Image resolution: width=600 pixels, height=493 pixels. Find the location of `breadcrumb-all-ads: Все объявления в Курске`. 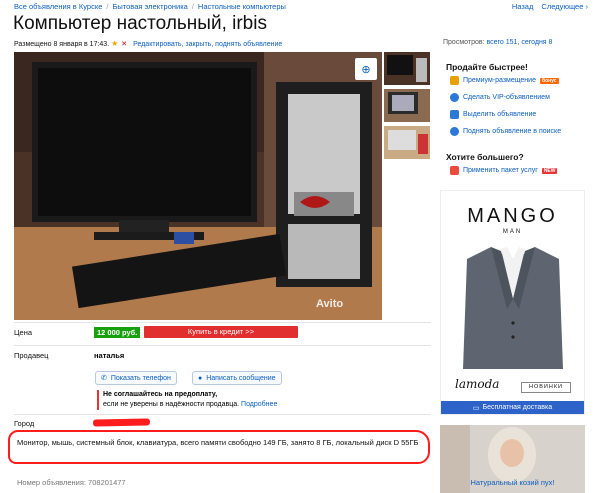

breadcrumb-all-ads: Все объявления в Курске is located at coordinates (58, 6).